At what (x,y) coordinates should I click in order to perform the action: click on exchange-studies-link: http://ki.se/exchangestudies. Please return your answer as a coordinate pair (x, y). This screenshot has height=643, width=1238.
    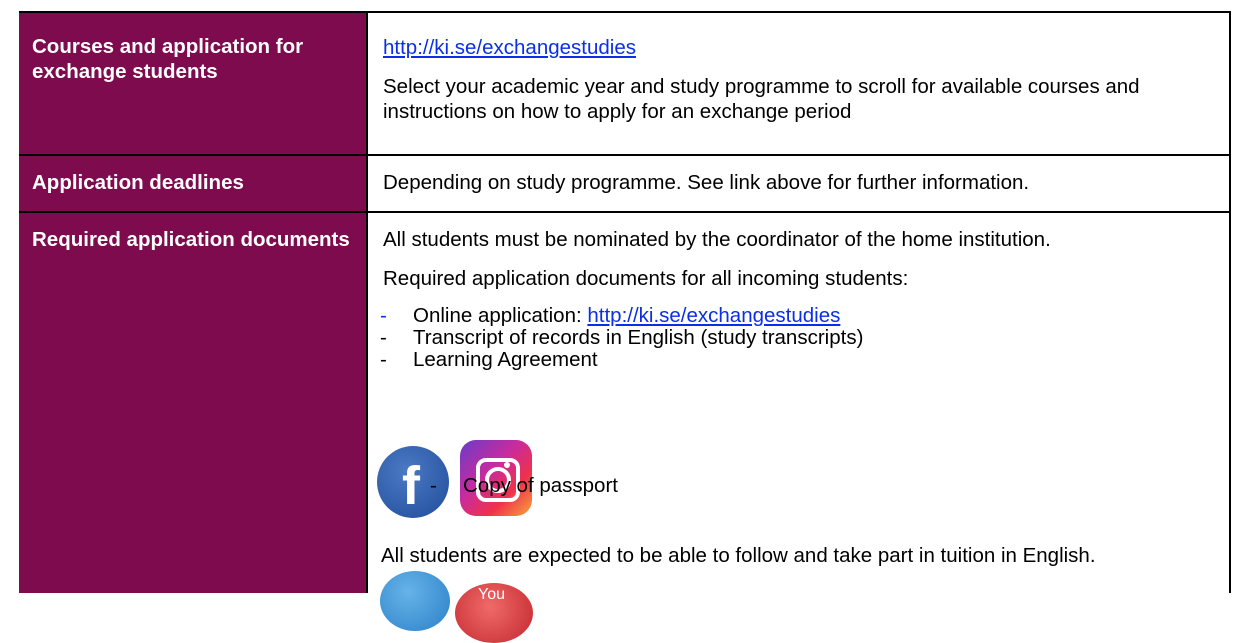
    Looking at the image, I should click on (509, 47).